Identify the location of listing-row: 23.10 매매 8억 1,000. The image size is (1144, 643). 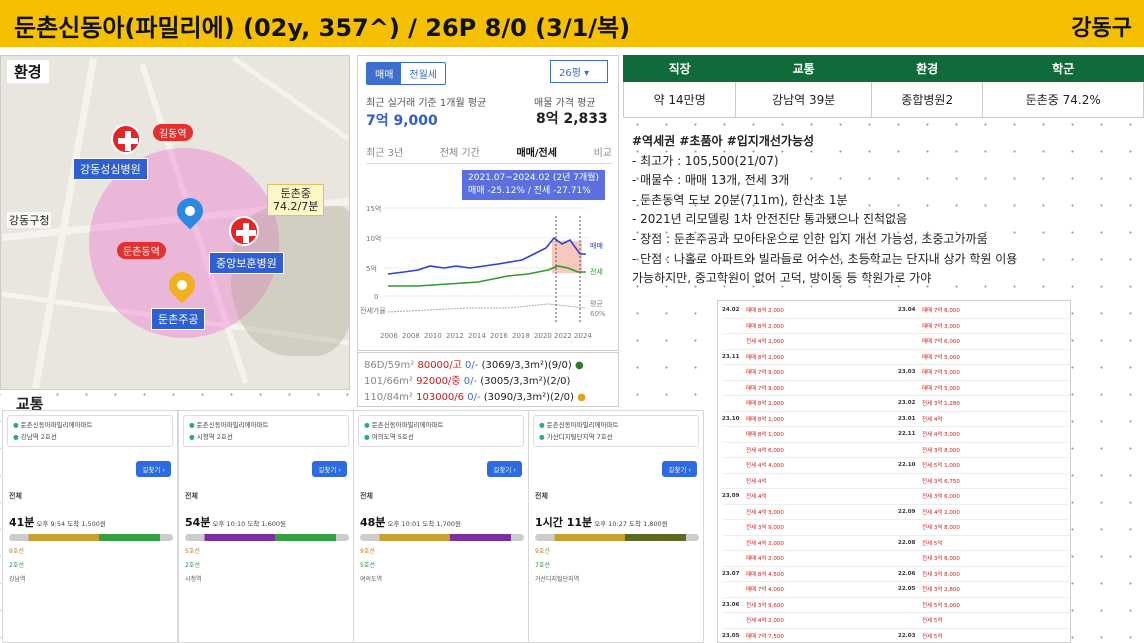
(810, 419).